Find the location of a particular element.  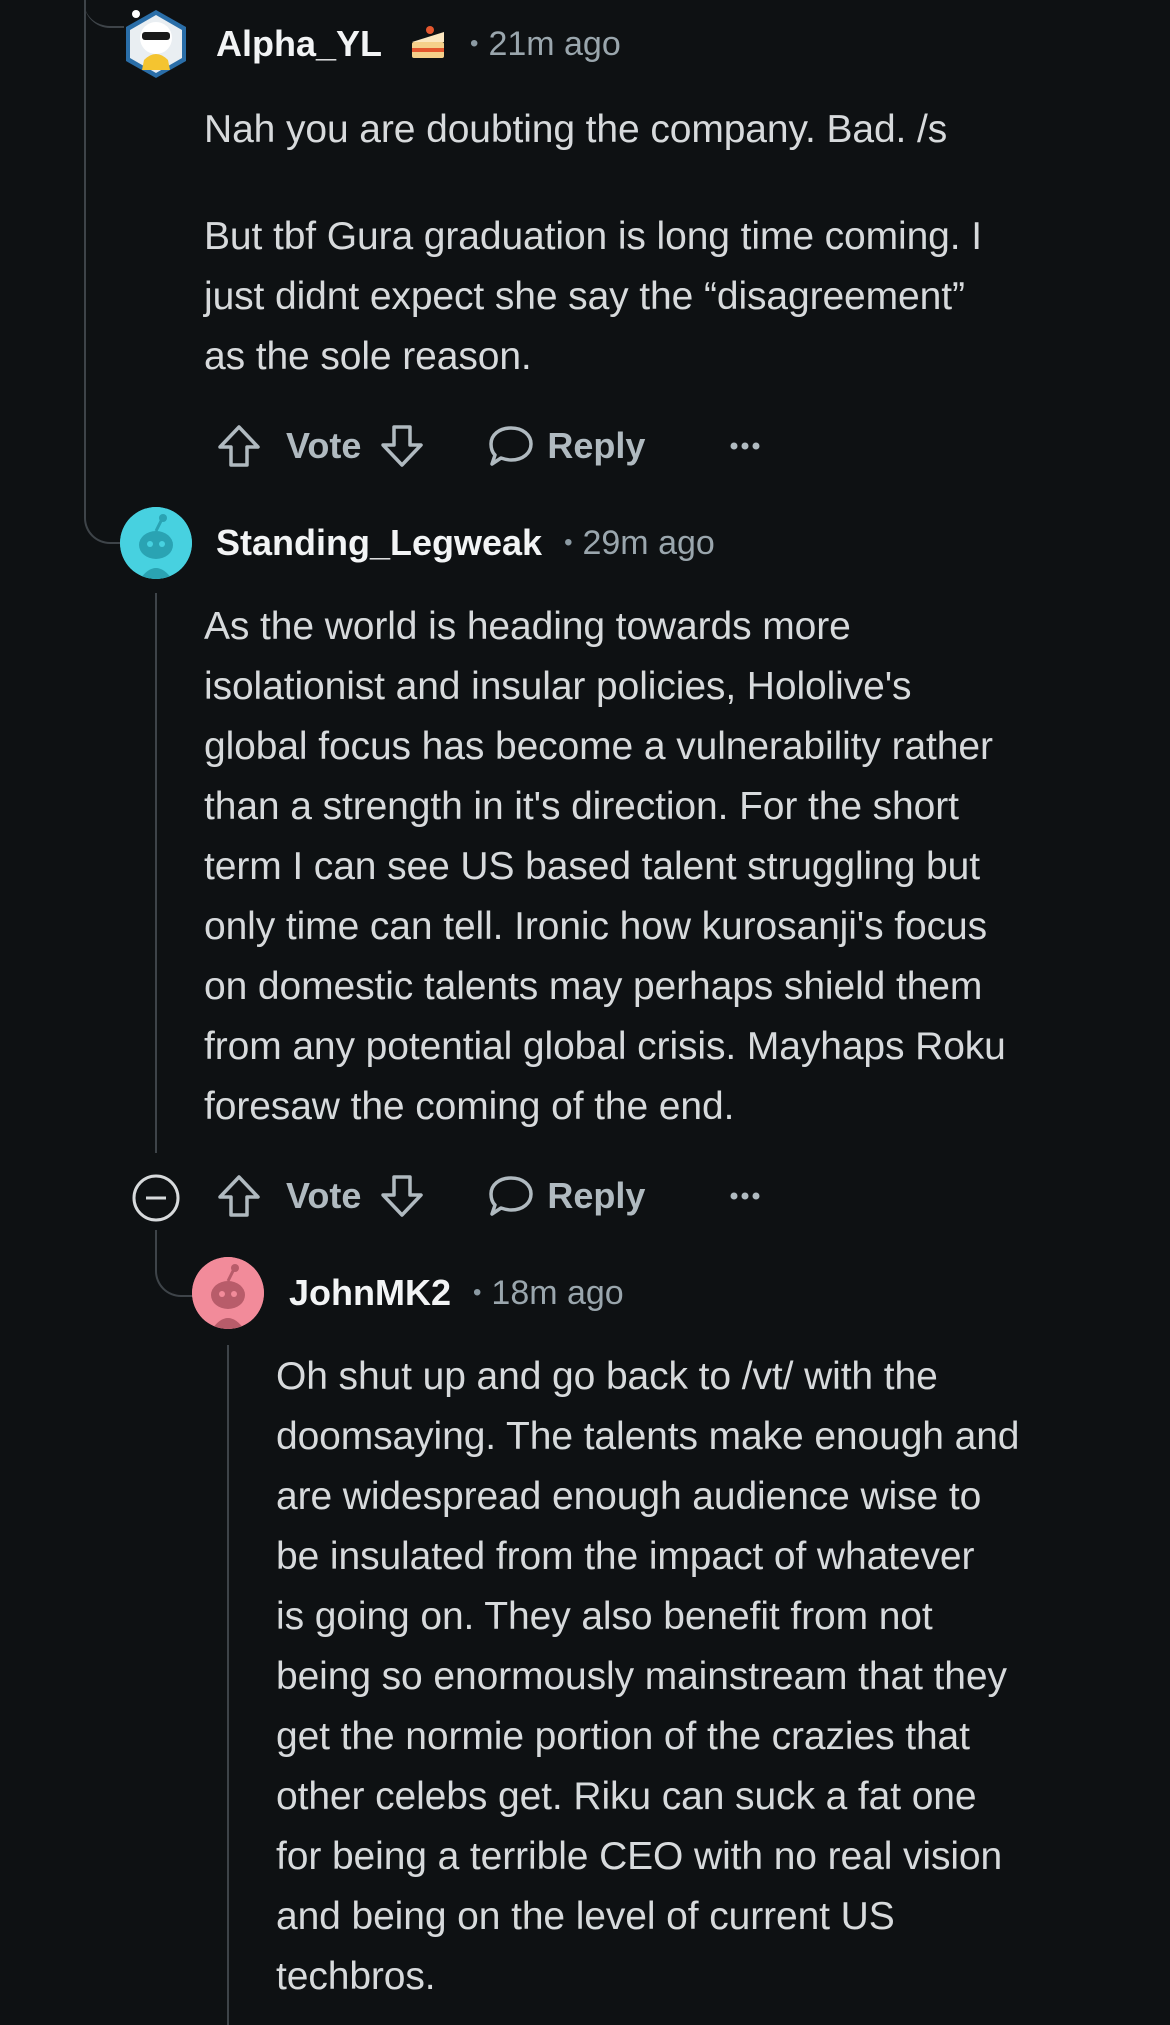

thread-line-john is located at coordinates (228, 1685).